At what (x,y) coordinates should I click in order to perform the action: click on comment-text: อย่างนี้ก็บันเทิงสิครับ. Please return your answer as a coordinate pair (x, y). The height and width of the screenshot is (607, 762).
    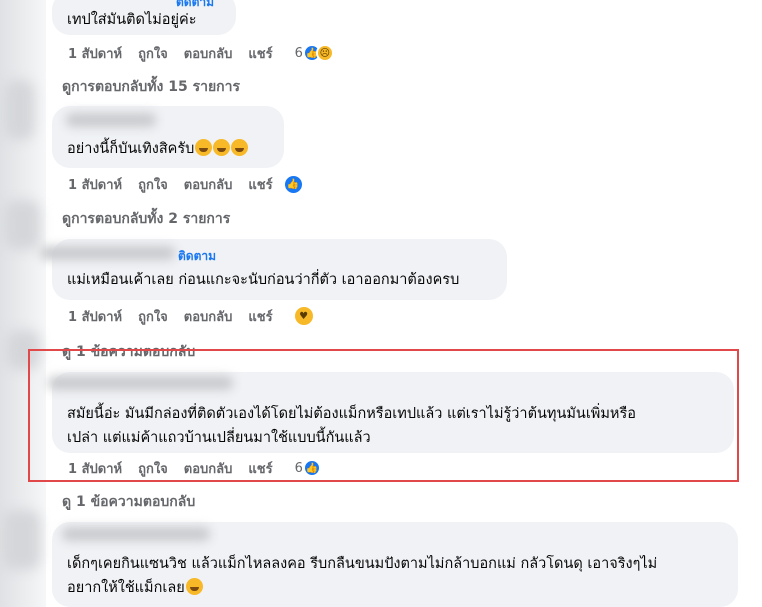
    Looking at the image, I should click on (158, 149).